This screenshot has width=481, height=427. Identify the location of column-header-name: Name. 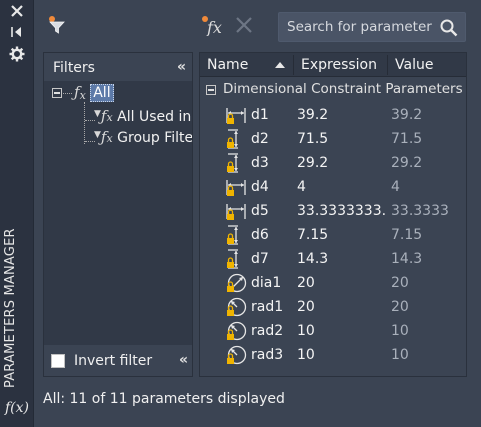
(227, 65).